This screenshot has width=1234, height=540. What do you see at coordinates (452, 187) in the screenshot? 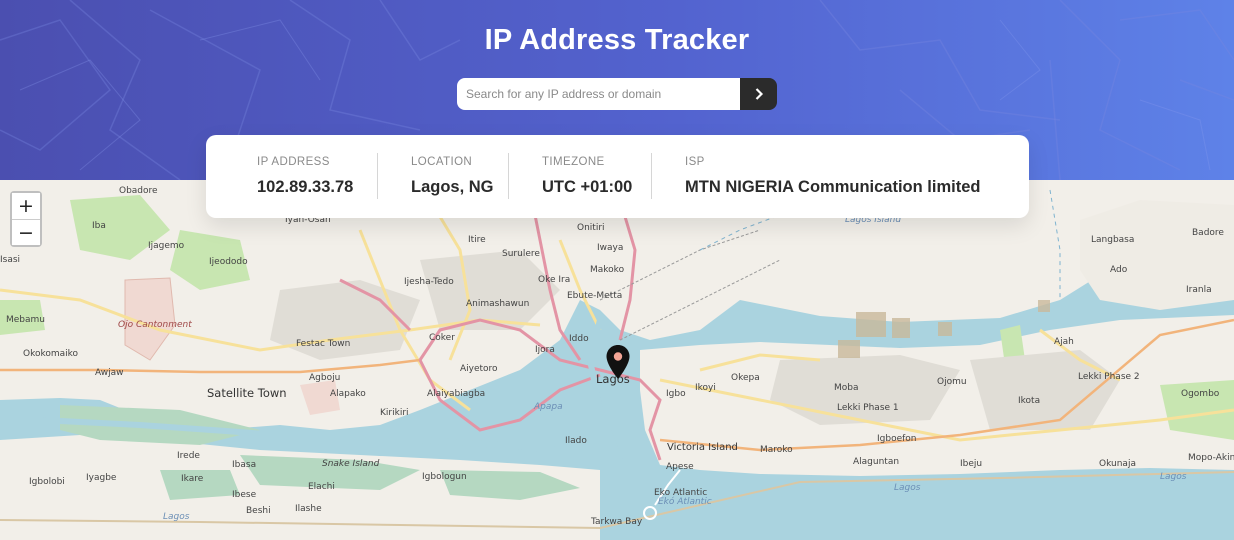
I see `location-value: Lagos, NG` at bounding box center [452, 187].